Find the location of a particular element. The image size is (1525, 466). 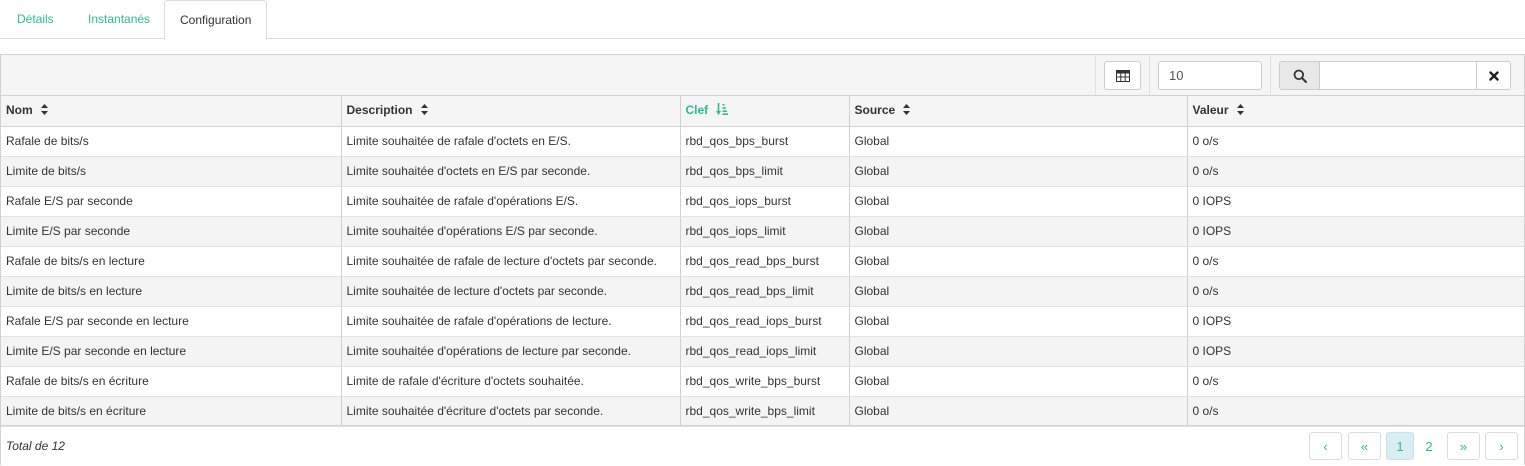

column-toggle-button is located at coordinates (1122, 75).